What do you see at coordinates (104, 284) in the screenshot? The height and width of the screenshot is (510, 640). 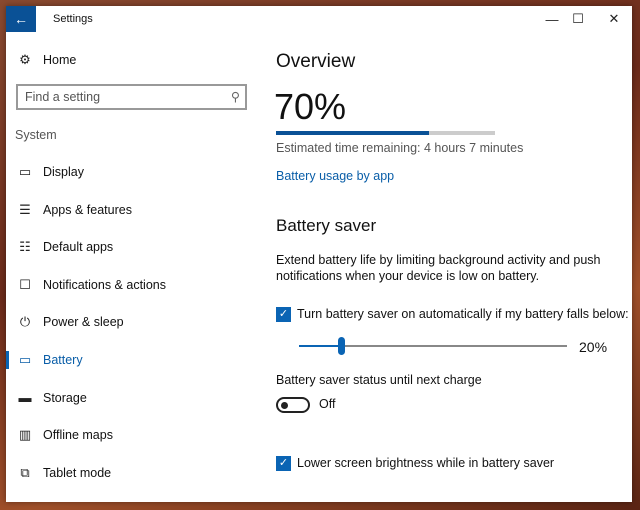 I see `sidebar-item-label: Notifications & actions` at bounding box center [104, 284].